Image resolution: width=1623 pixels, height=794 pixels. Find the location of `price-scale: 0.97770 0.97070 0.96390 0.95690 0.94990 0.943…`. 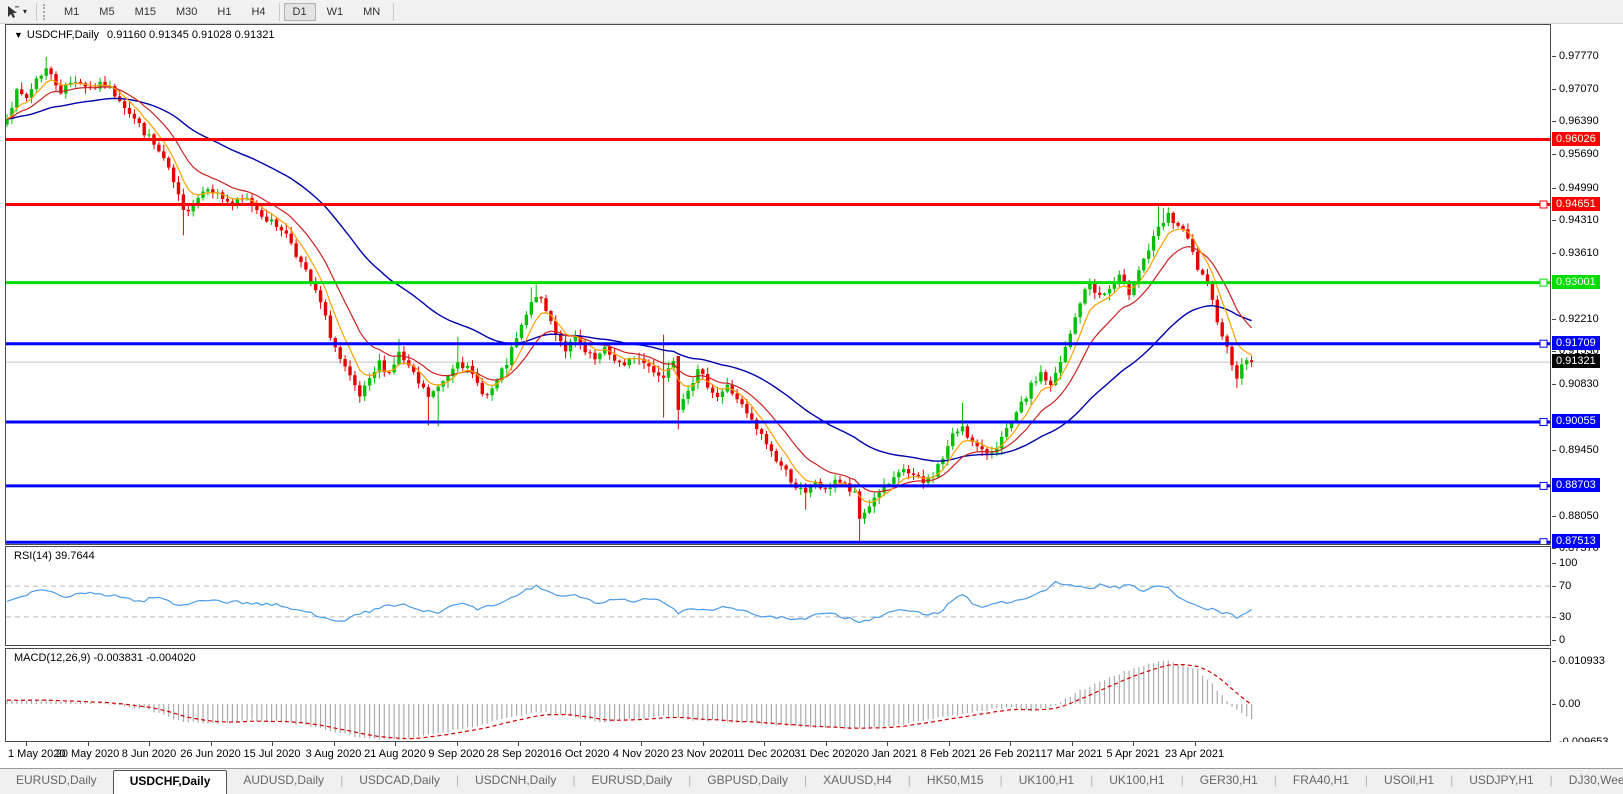

price-scale: 0.97770 0.97070 0.96390 0.95690 0.94990 0.943… is located at coordinates (1587, 386).